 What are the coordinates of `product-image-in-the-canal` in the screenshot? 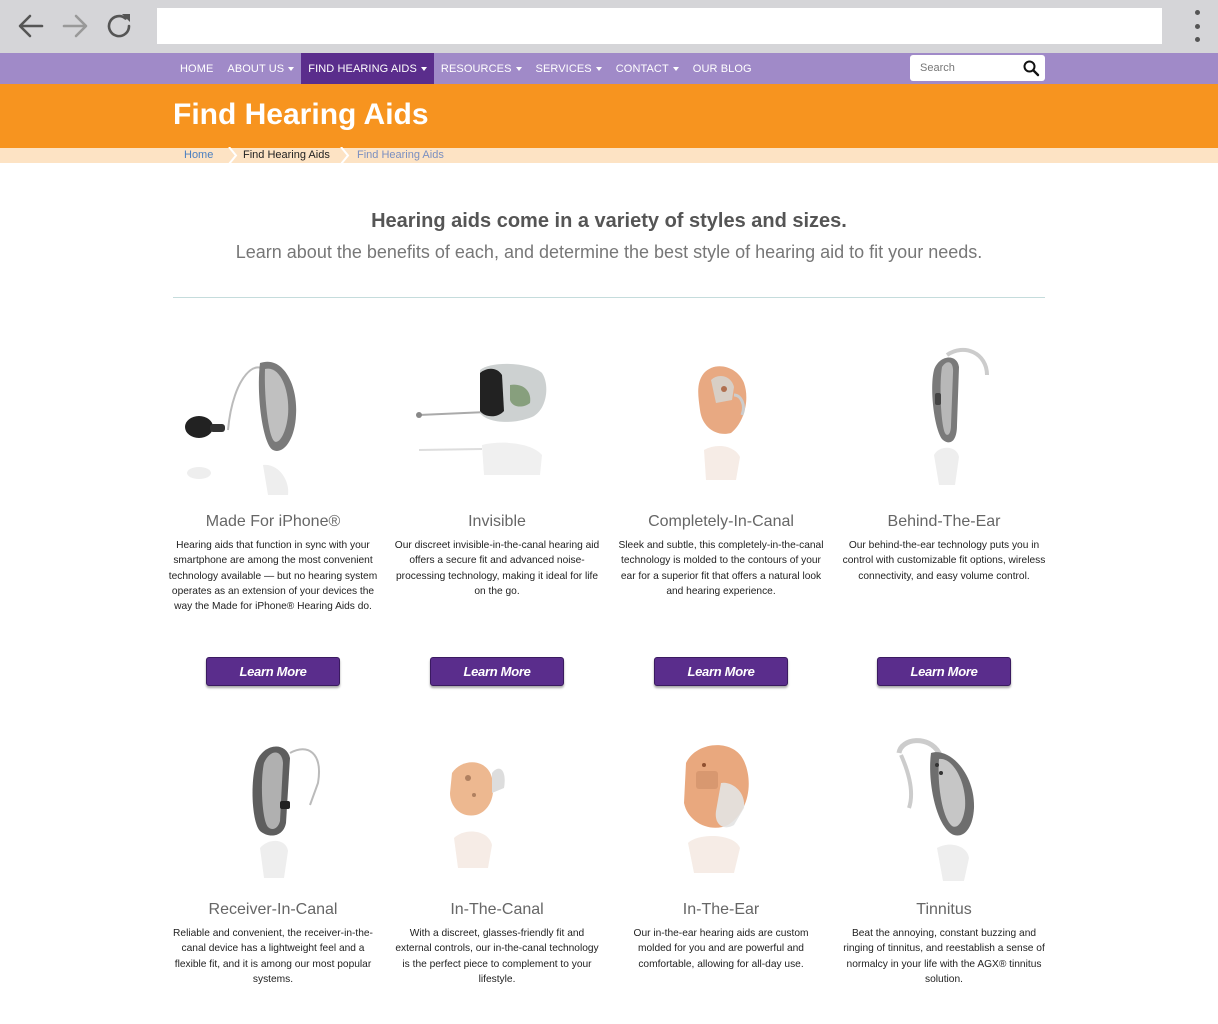 It's located at (497, 813).